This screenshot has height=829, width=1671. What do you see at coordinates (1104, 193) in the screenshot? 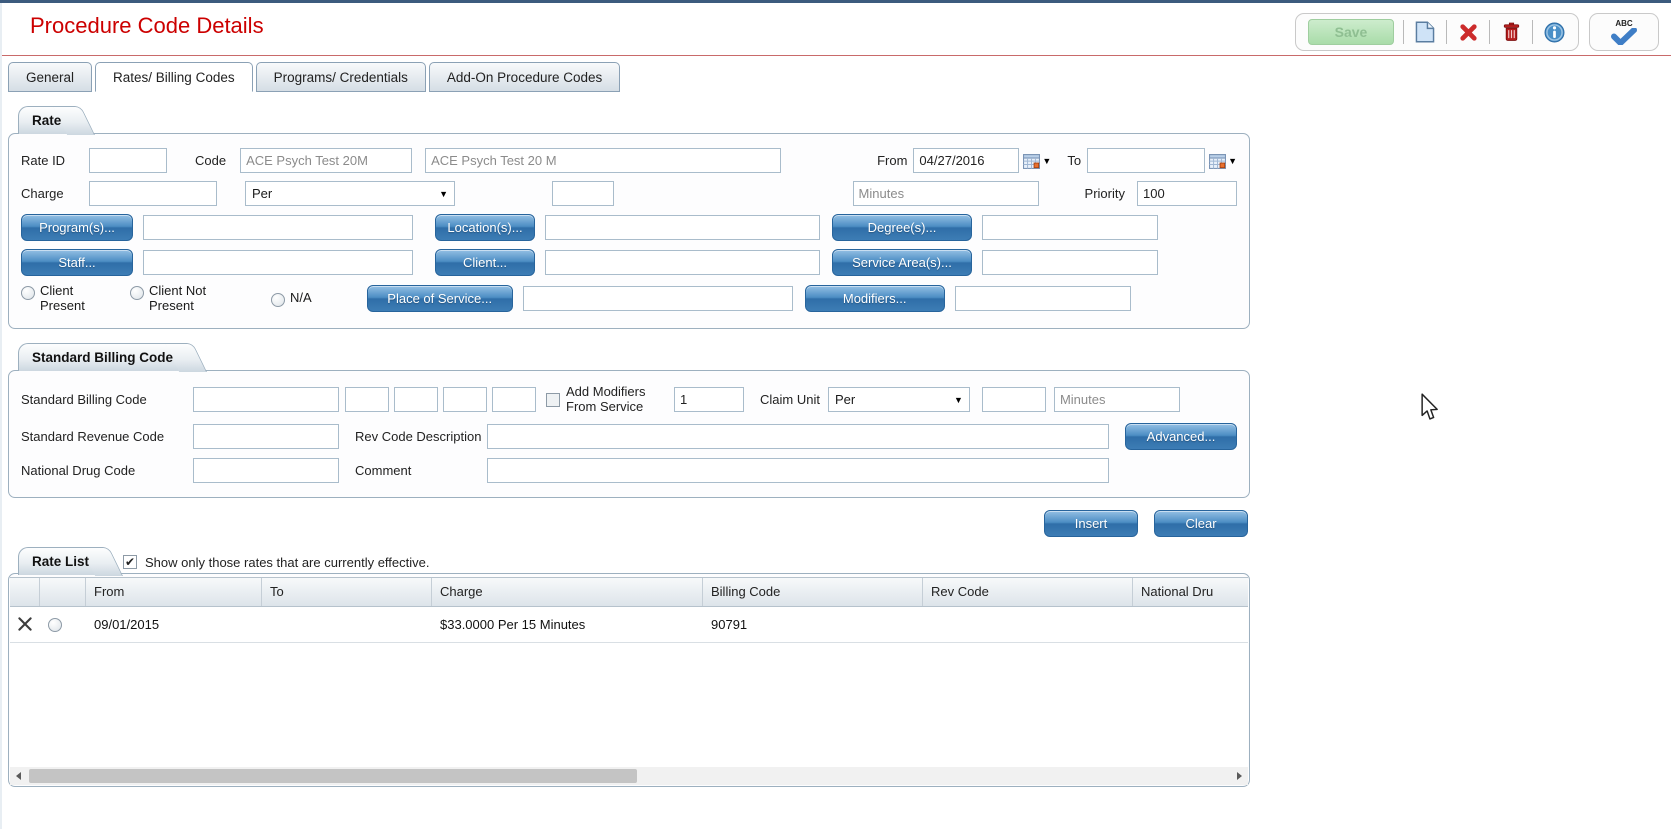
I see `priority-label: Priority` at bounding box center [1104, 193].